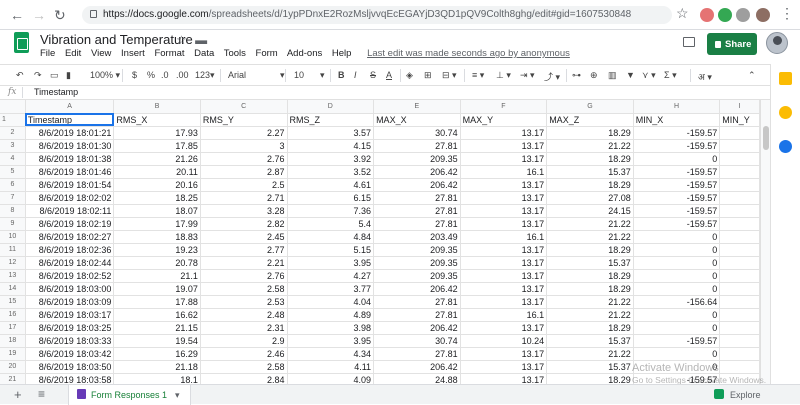 This screenshot has height=405, width=800. What do you see at coordinates (594, 75) in the screenshot?
I see `insert-comment-icon: ⊕` at bounding box center [594, 75].